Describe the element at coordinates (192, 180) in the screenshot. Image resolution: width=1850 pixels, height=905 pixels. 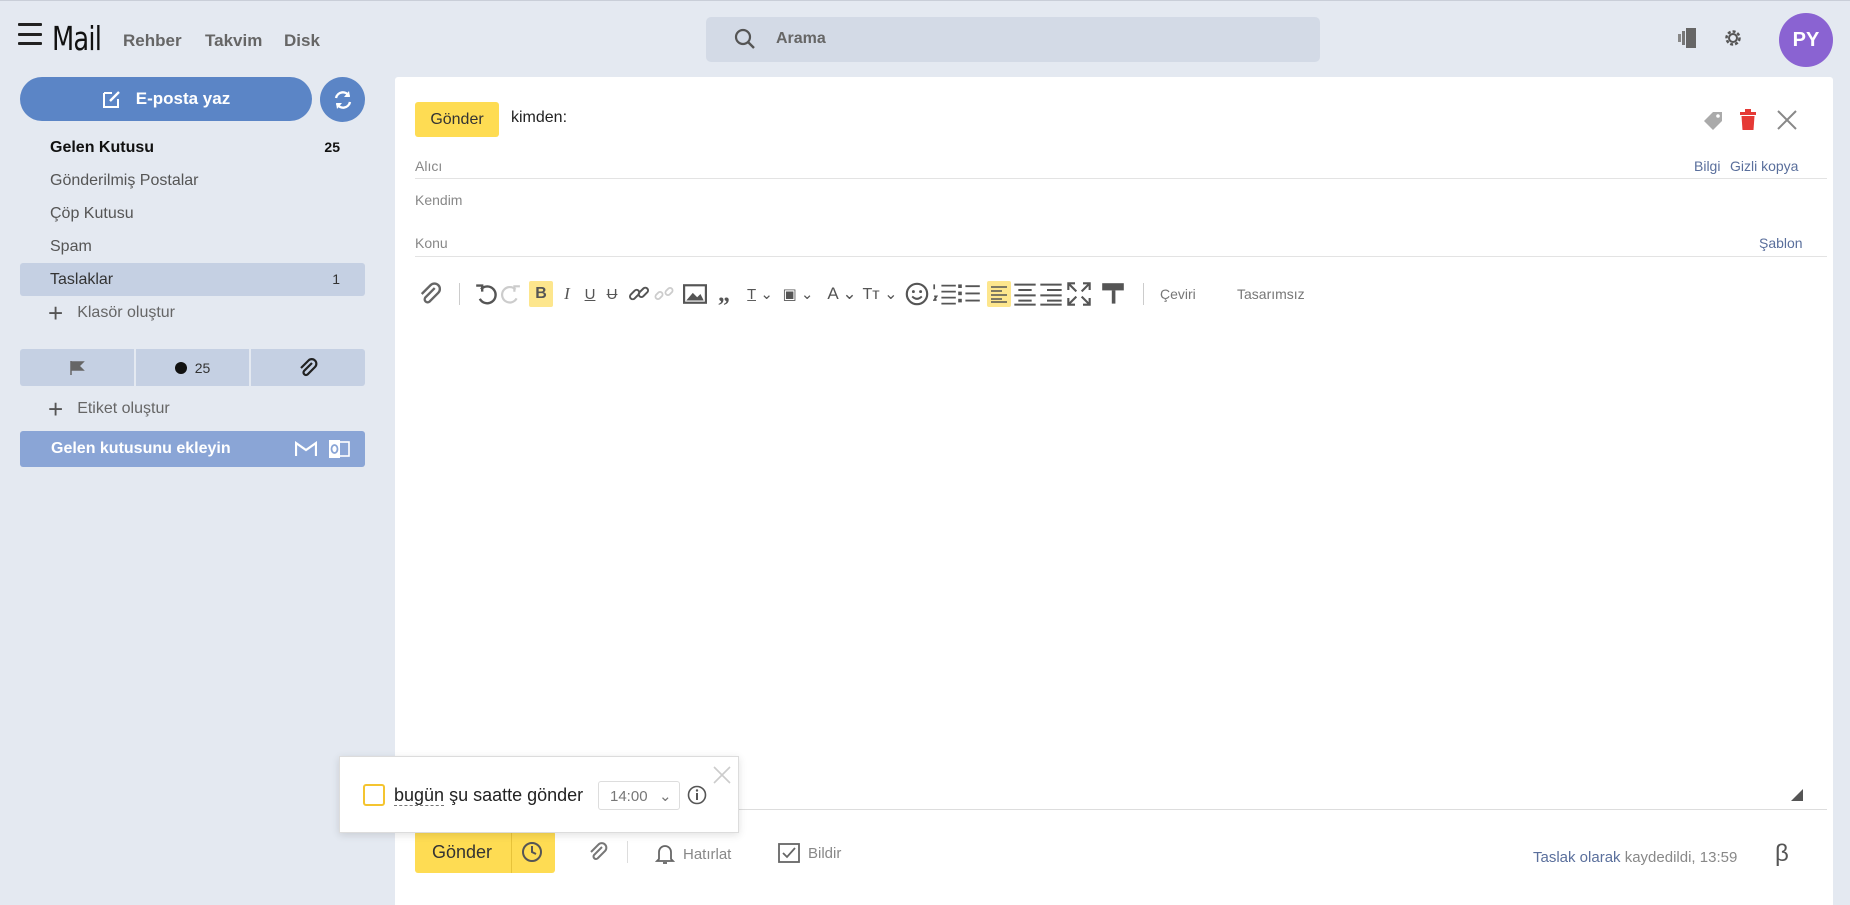
I see `folder-sent: Gönderilmiş Postalar` at that location.